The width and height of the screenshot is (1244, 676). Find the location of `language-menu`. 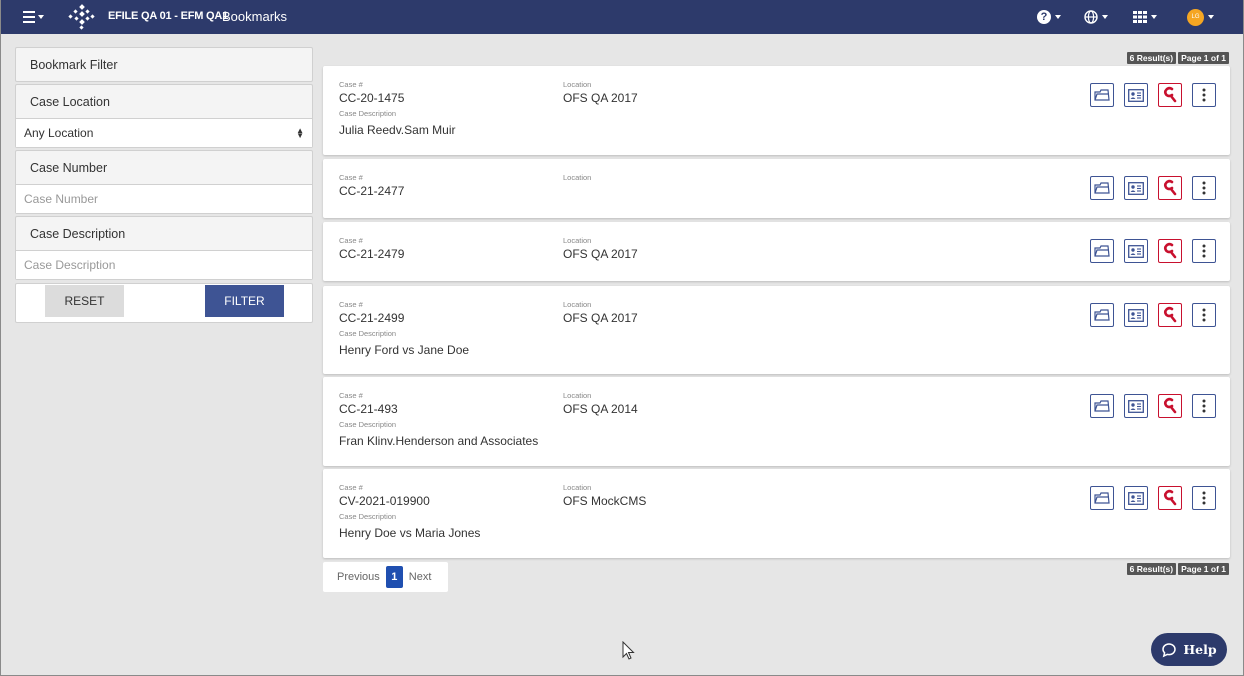

language-menu is located at coordinates (1096, 17).